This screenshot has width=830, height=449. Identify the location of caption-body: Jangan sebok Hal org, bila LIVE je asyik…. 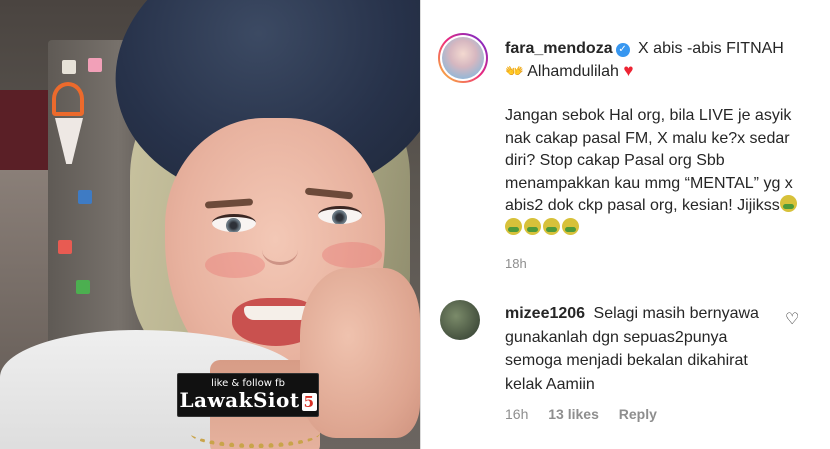
(649, 160).